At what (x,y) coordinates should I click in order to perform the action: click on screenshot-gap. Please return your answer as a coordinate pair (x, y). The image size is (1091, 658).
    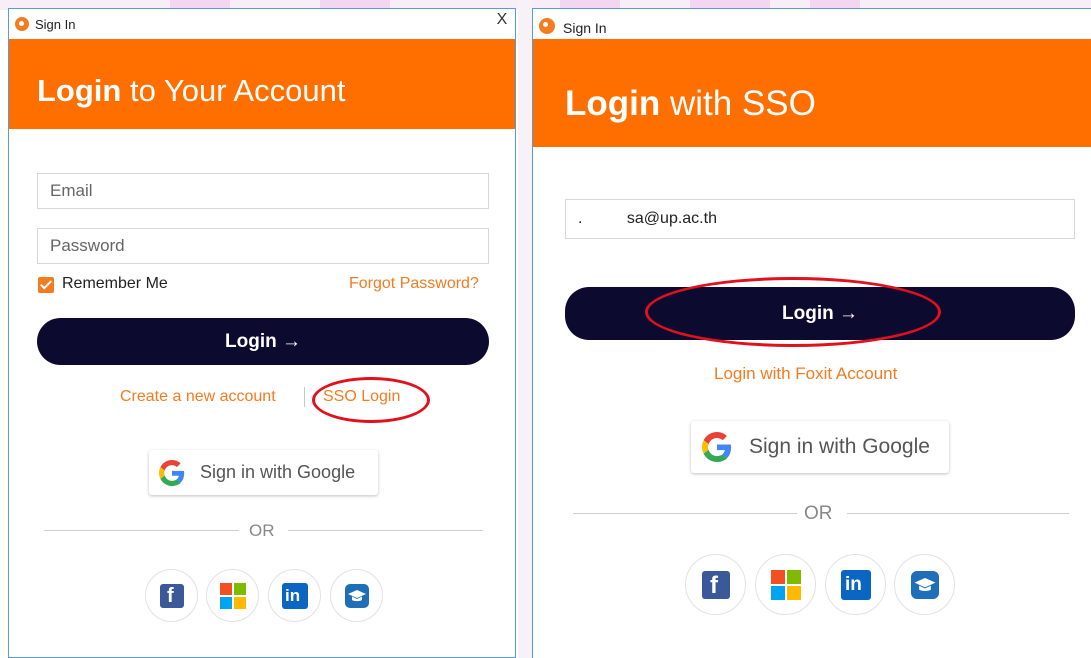
    Looking at the image, I should click on (525, 329).